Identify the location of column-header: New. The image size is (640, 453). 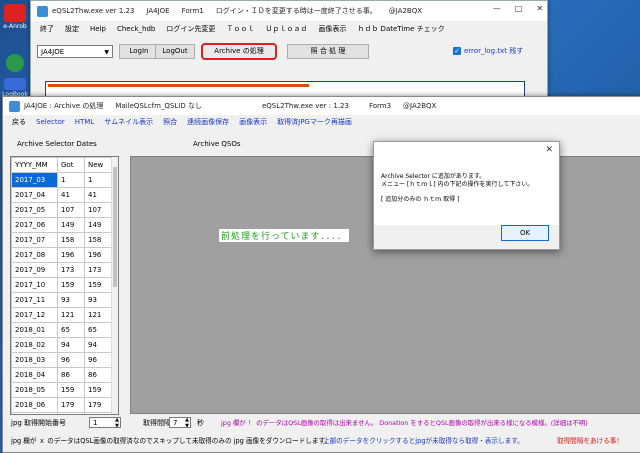
(98, 165).